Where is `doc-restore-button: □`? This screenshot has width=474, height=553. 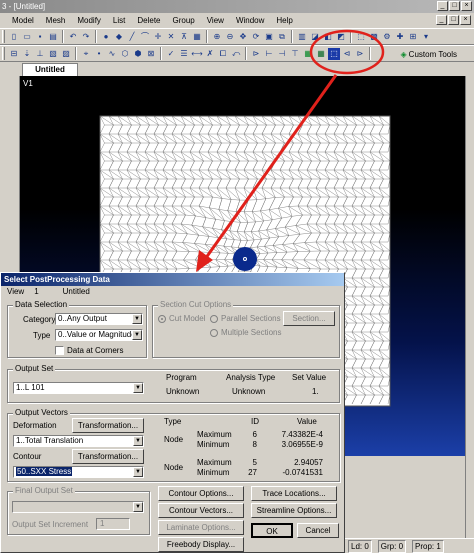
doc-restore-button: □ is located at coordinates (453, 20).